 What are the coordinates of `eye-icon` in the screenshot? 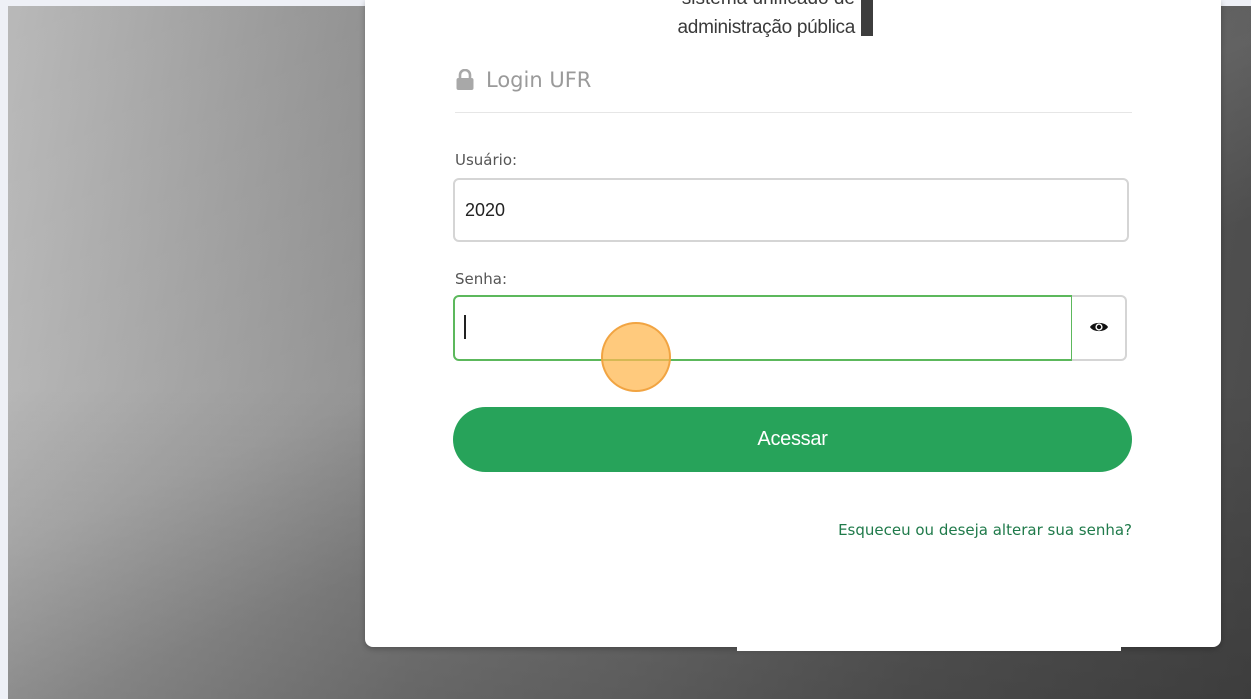 It's located at (1099, 328).